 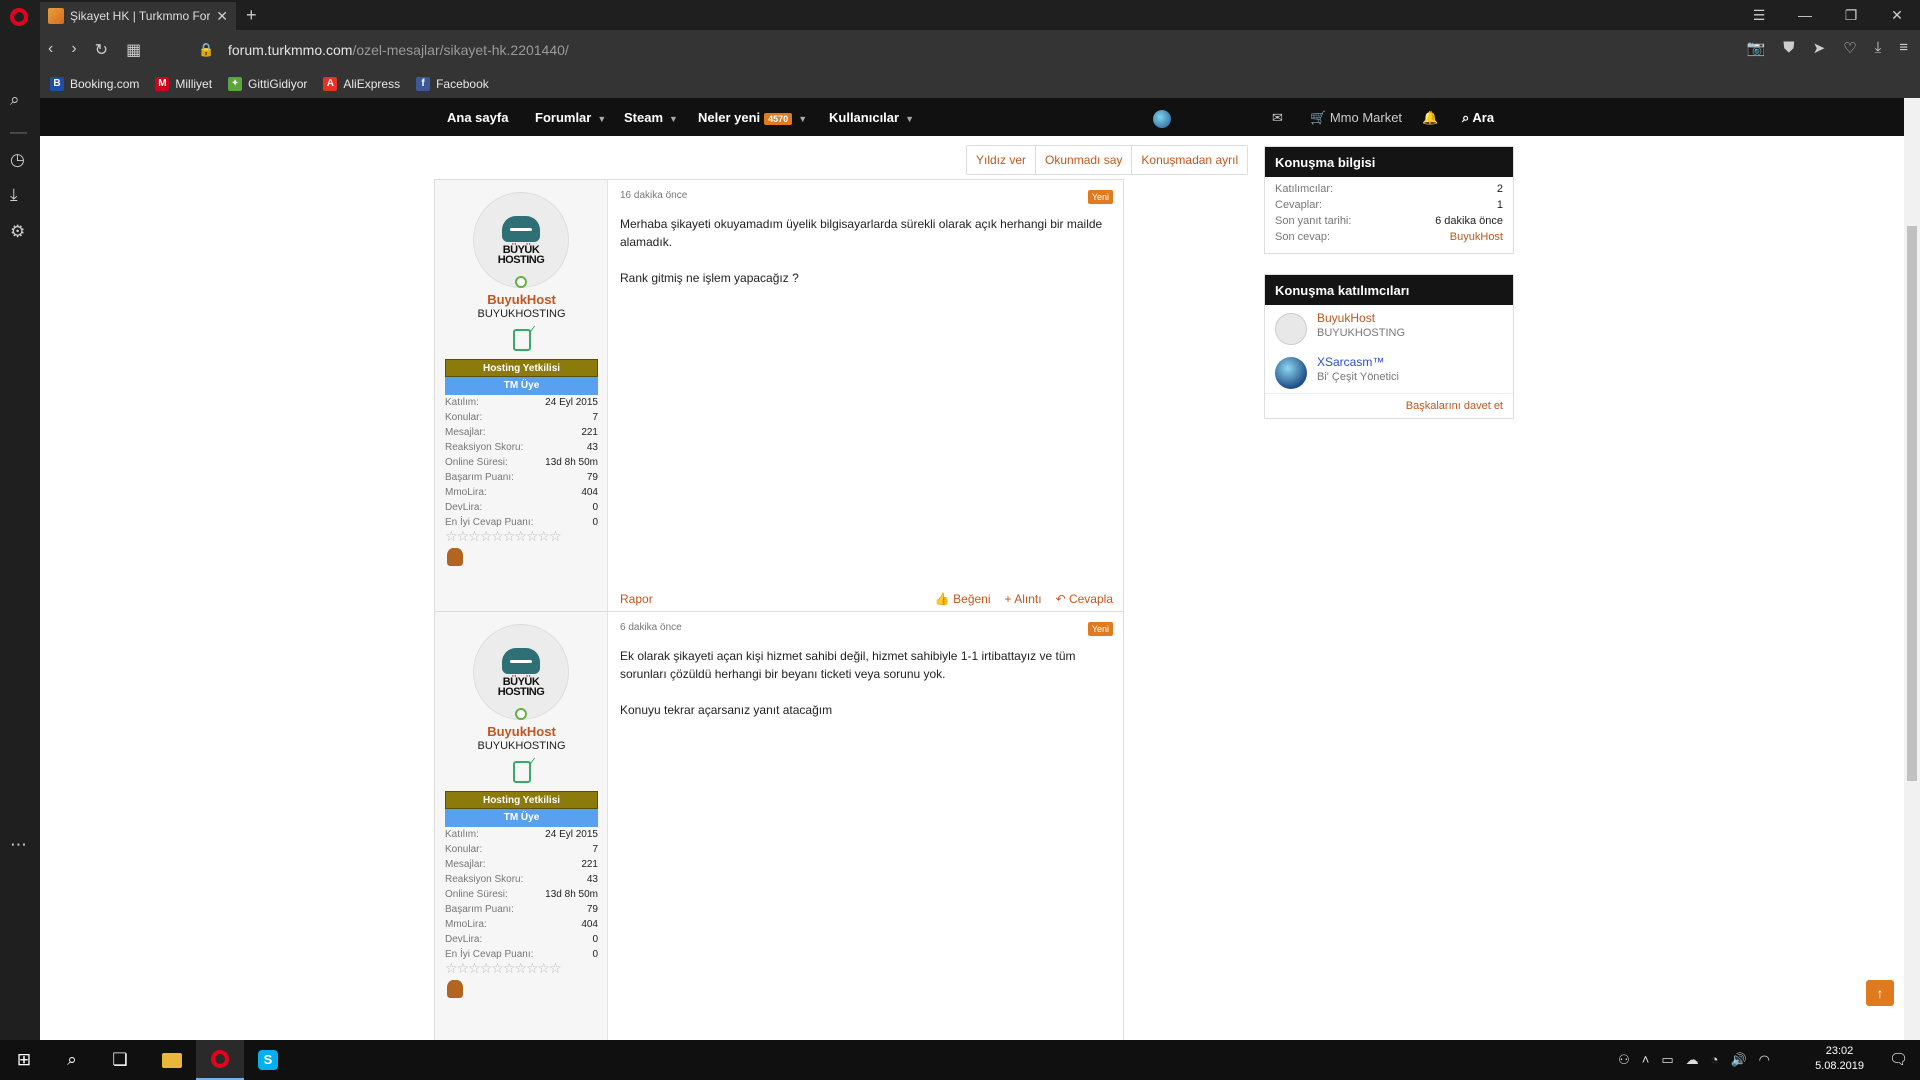 I want to click on mmo-market-link: 🛒 Mmo Market, so click(x=1356, y=118).